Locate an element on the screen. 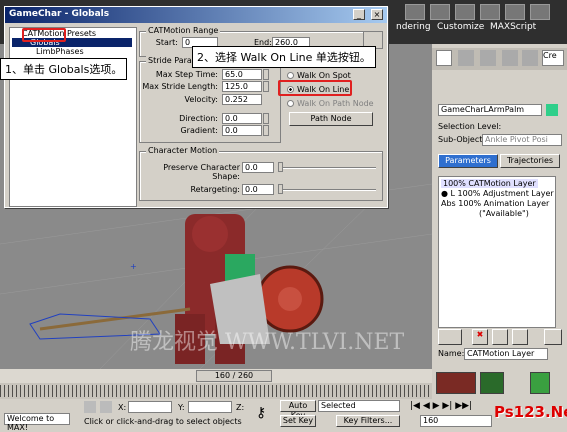 This screenshot has width=567, height=432. layer-buttons: ✖ is located at coordinates (501, 337).